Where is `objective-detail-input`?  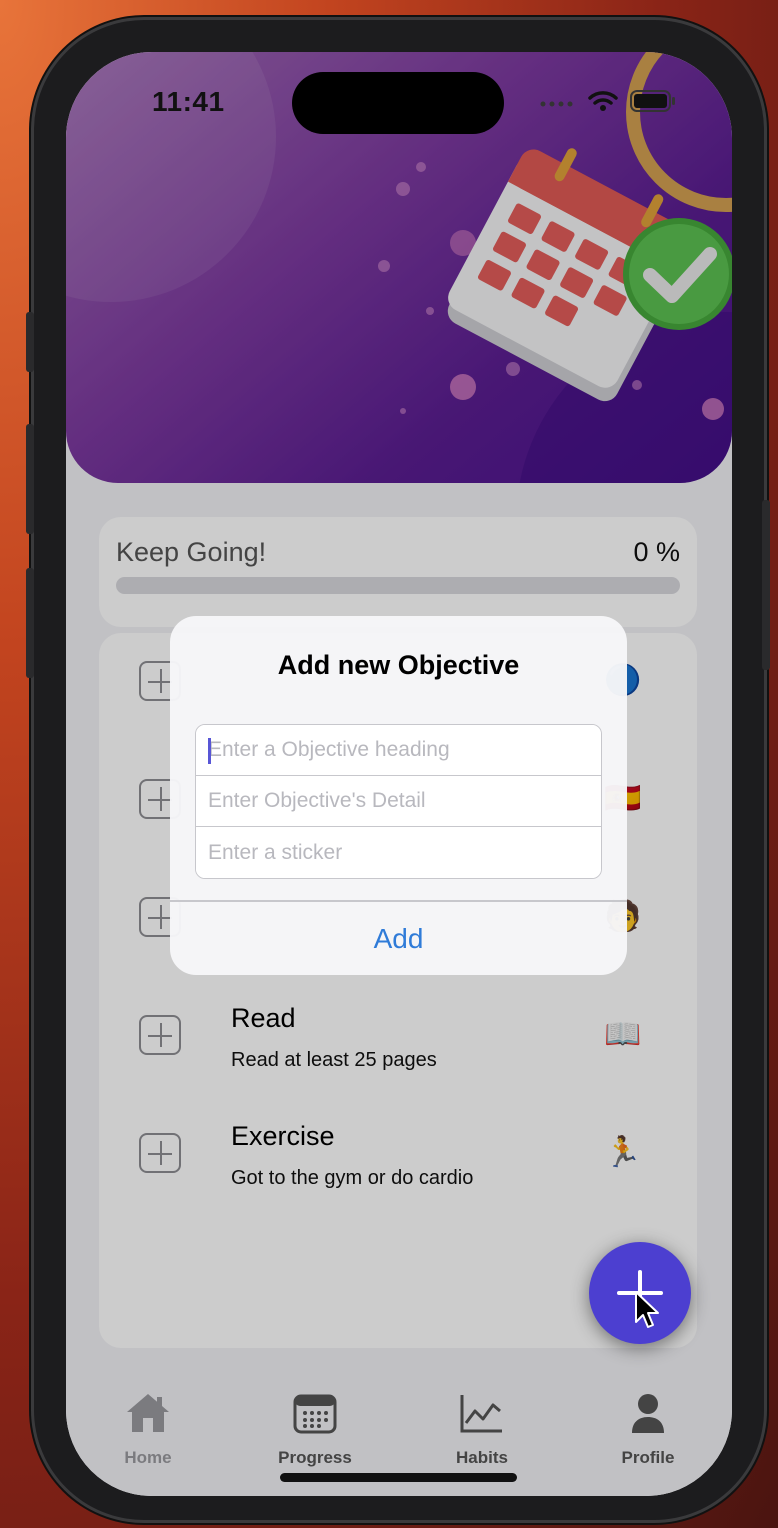
objective-detail-input is located at coordinates (398, 801).